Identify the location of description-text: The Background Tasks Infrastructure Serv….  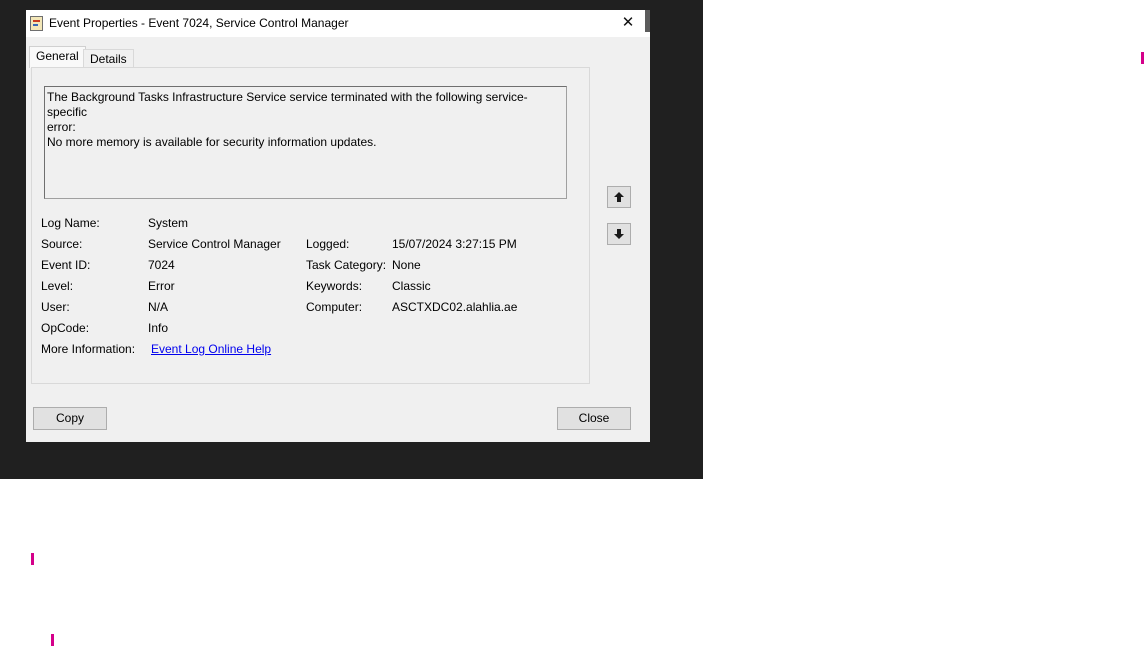
(287, 104).